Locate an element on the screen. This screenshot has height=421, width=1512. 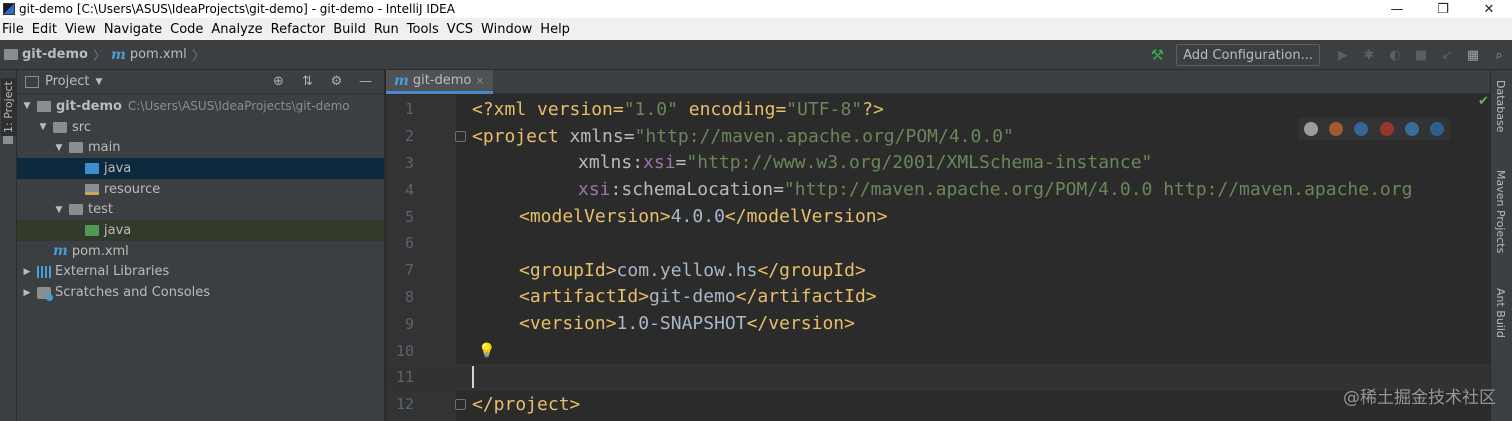
run-icon: ▶ is located at coordinates (1343, 55).